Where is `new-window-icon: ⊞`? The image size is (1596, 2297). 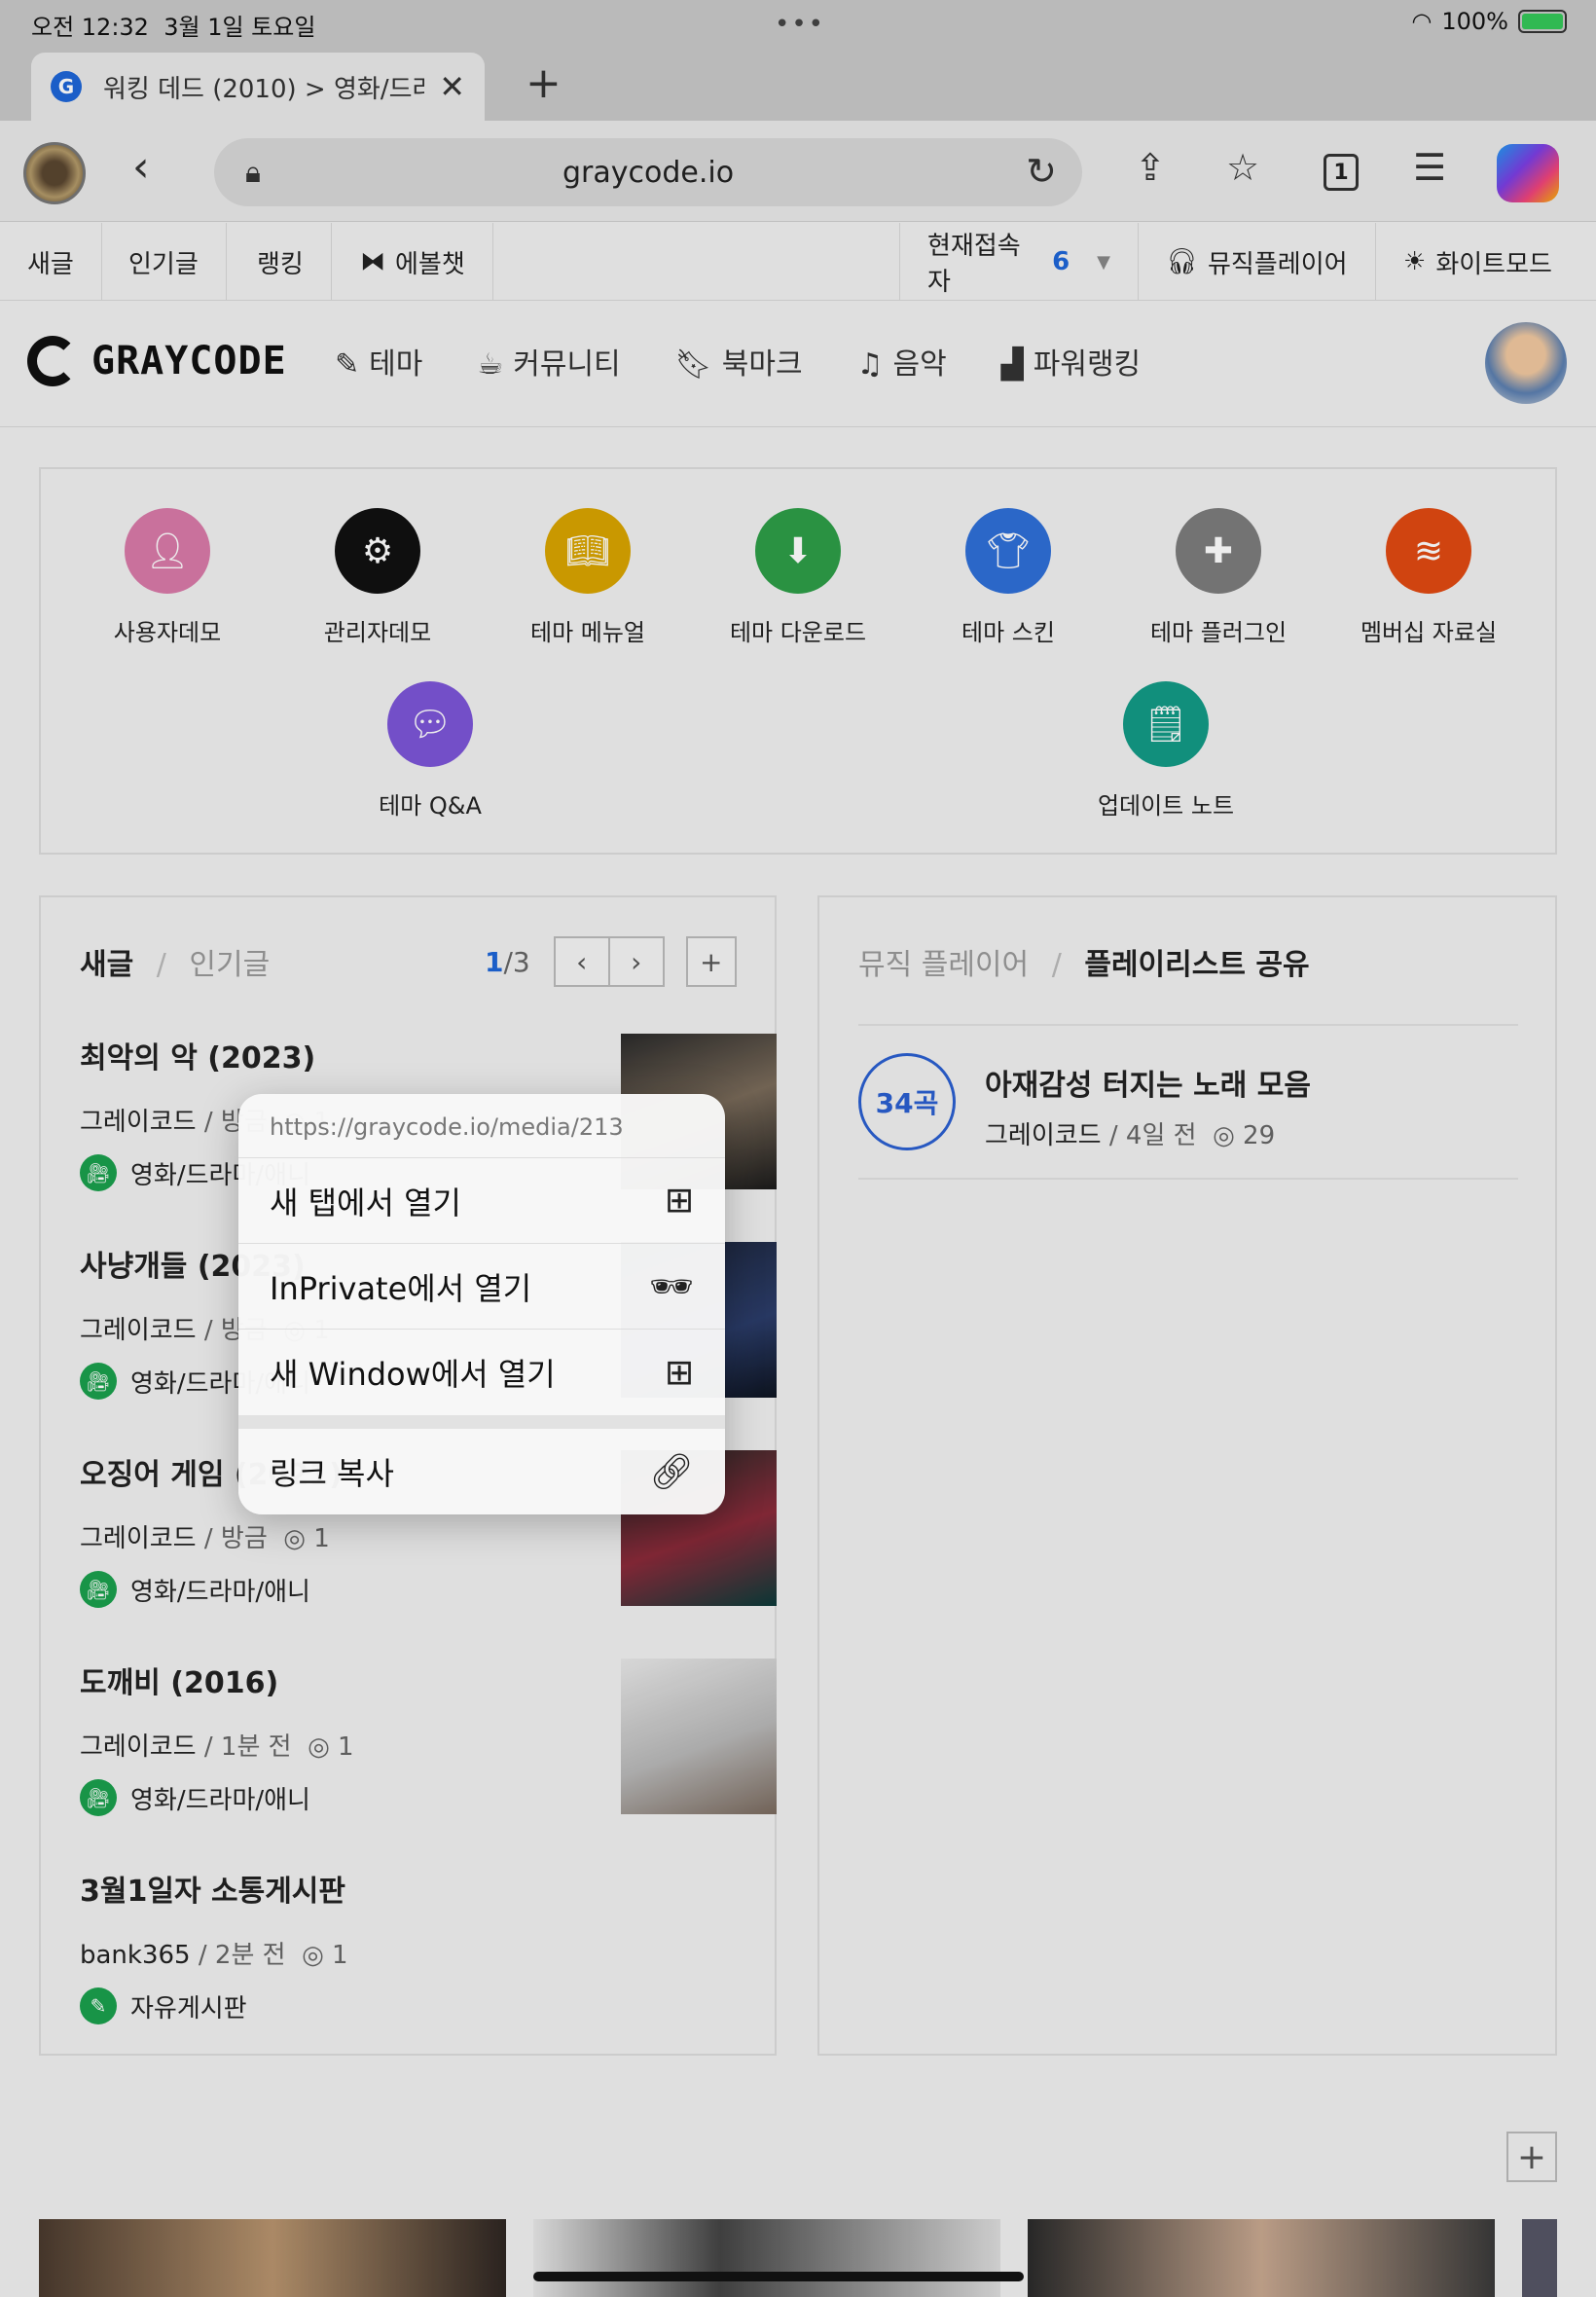
new-window-icon: ⊞ is located at coordinates (679, 1372).